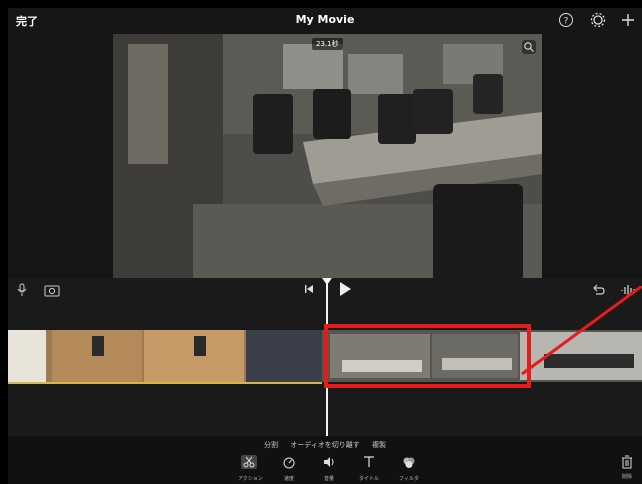 The width and height of the screenshot is (642, 484). I want to click on project-title: My Movie, so click(325, 19).